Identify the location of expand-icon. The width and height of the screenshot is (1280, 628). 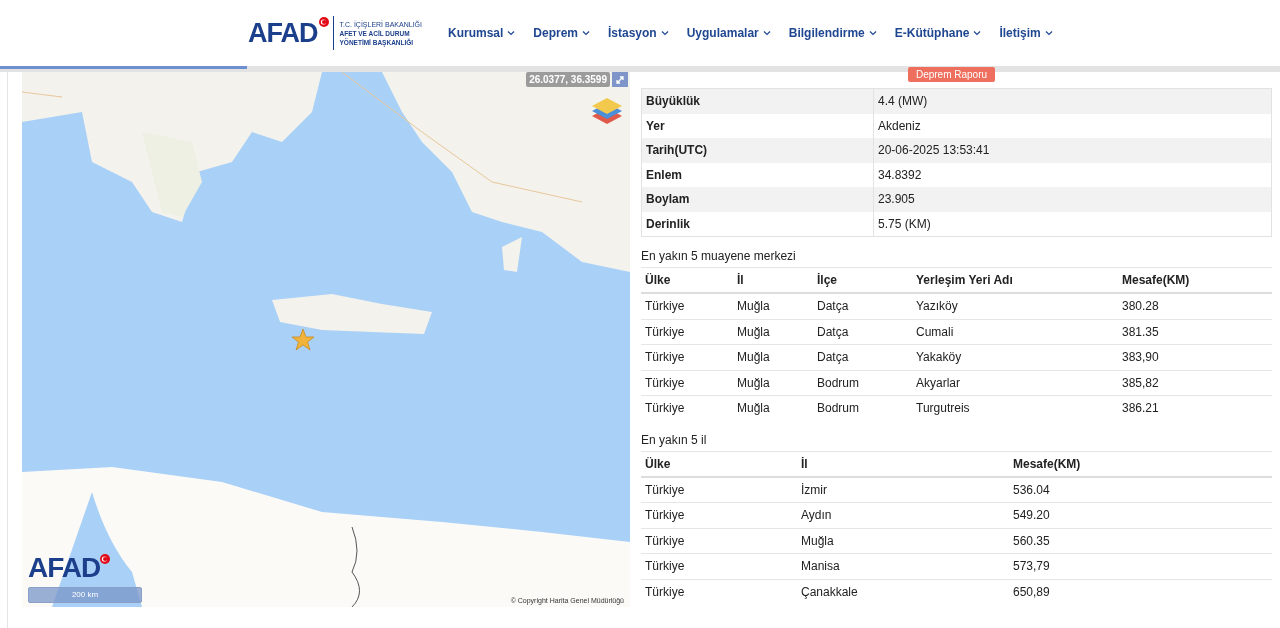
(620, 79).